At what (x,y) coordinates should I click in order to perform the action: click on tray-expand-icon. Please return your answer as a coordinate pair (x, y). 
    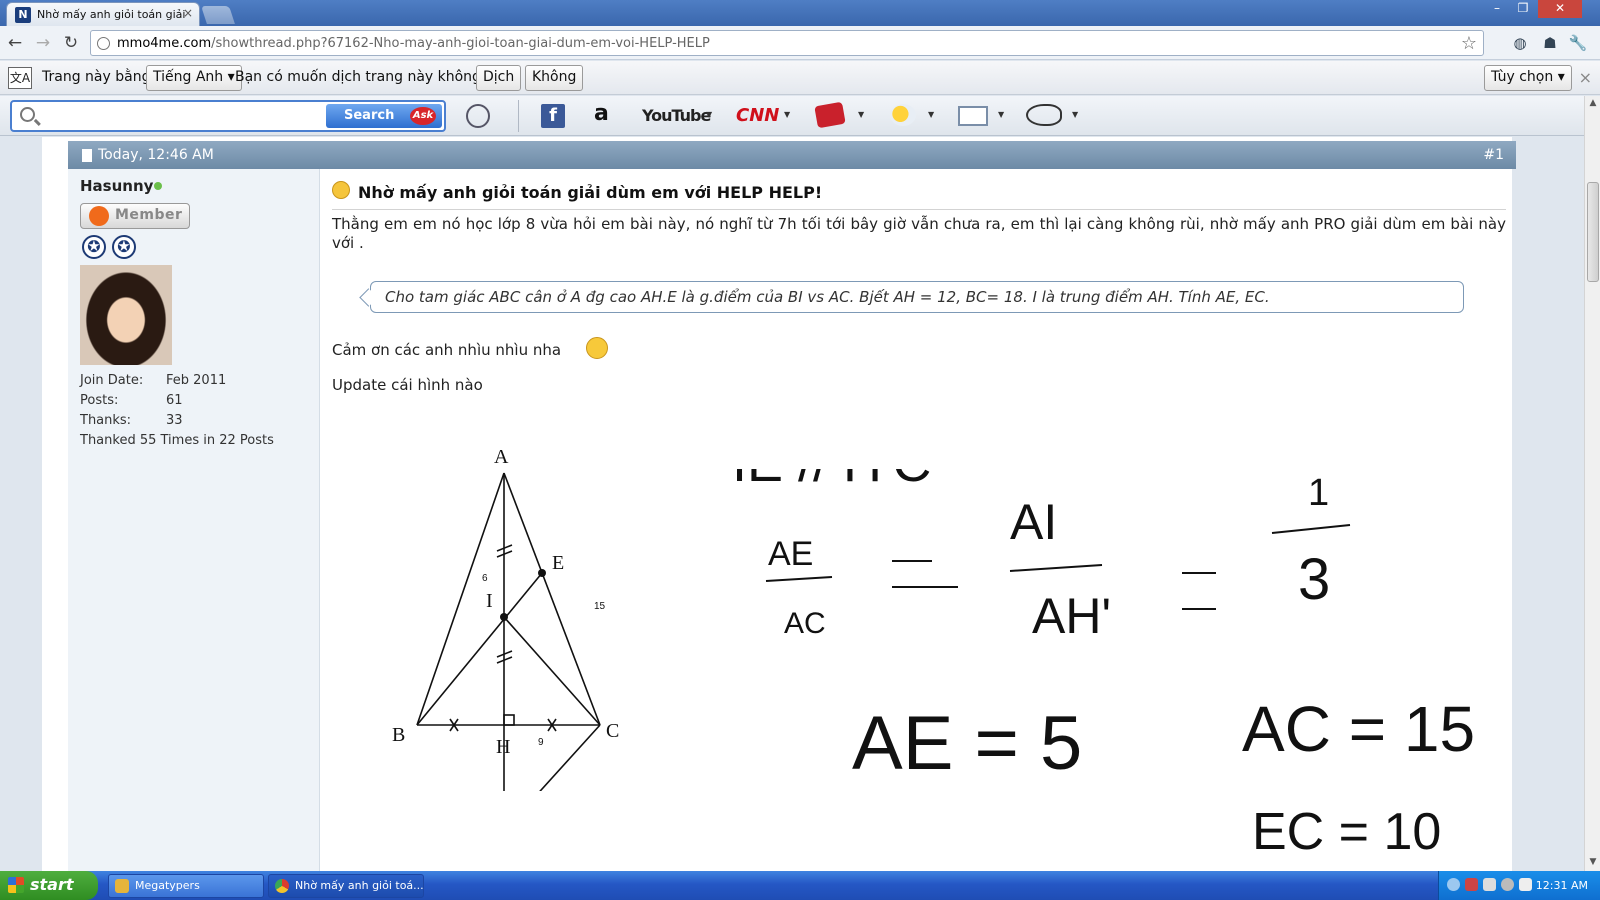
    Looking at the image, I should click on (1453, 884).